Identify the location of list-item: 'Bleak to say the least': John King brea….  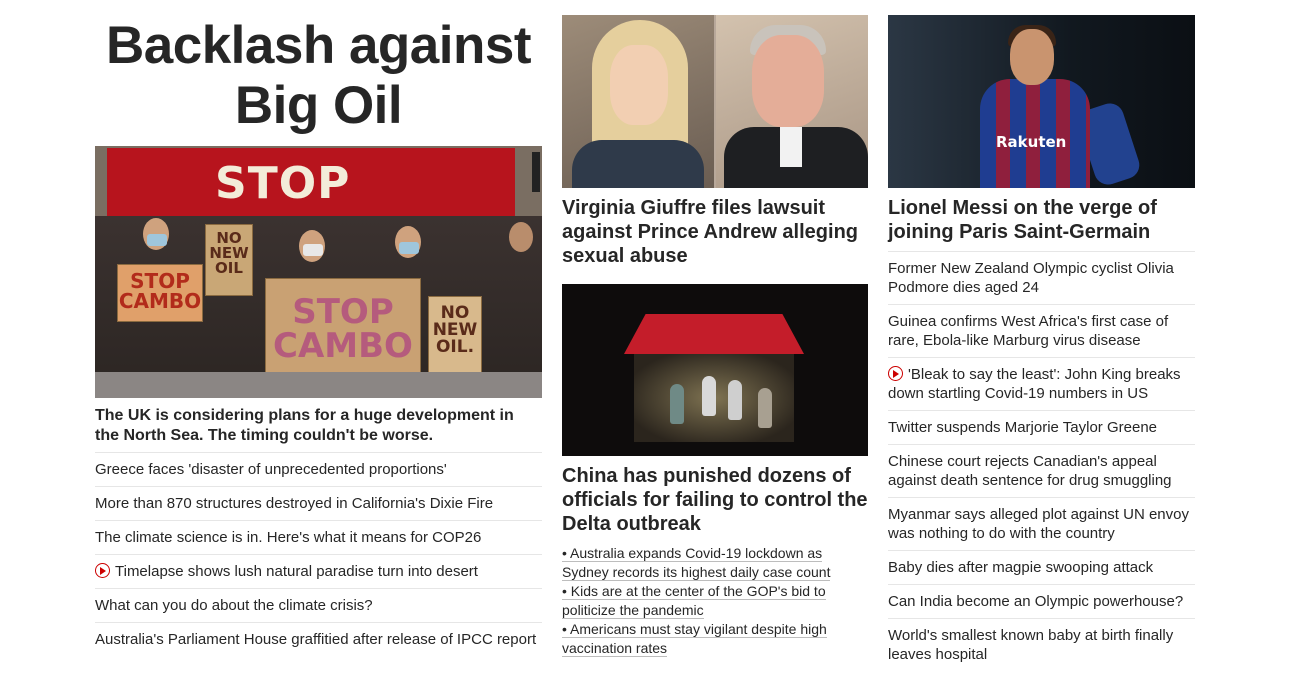
(1041, 383).